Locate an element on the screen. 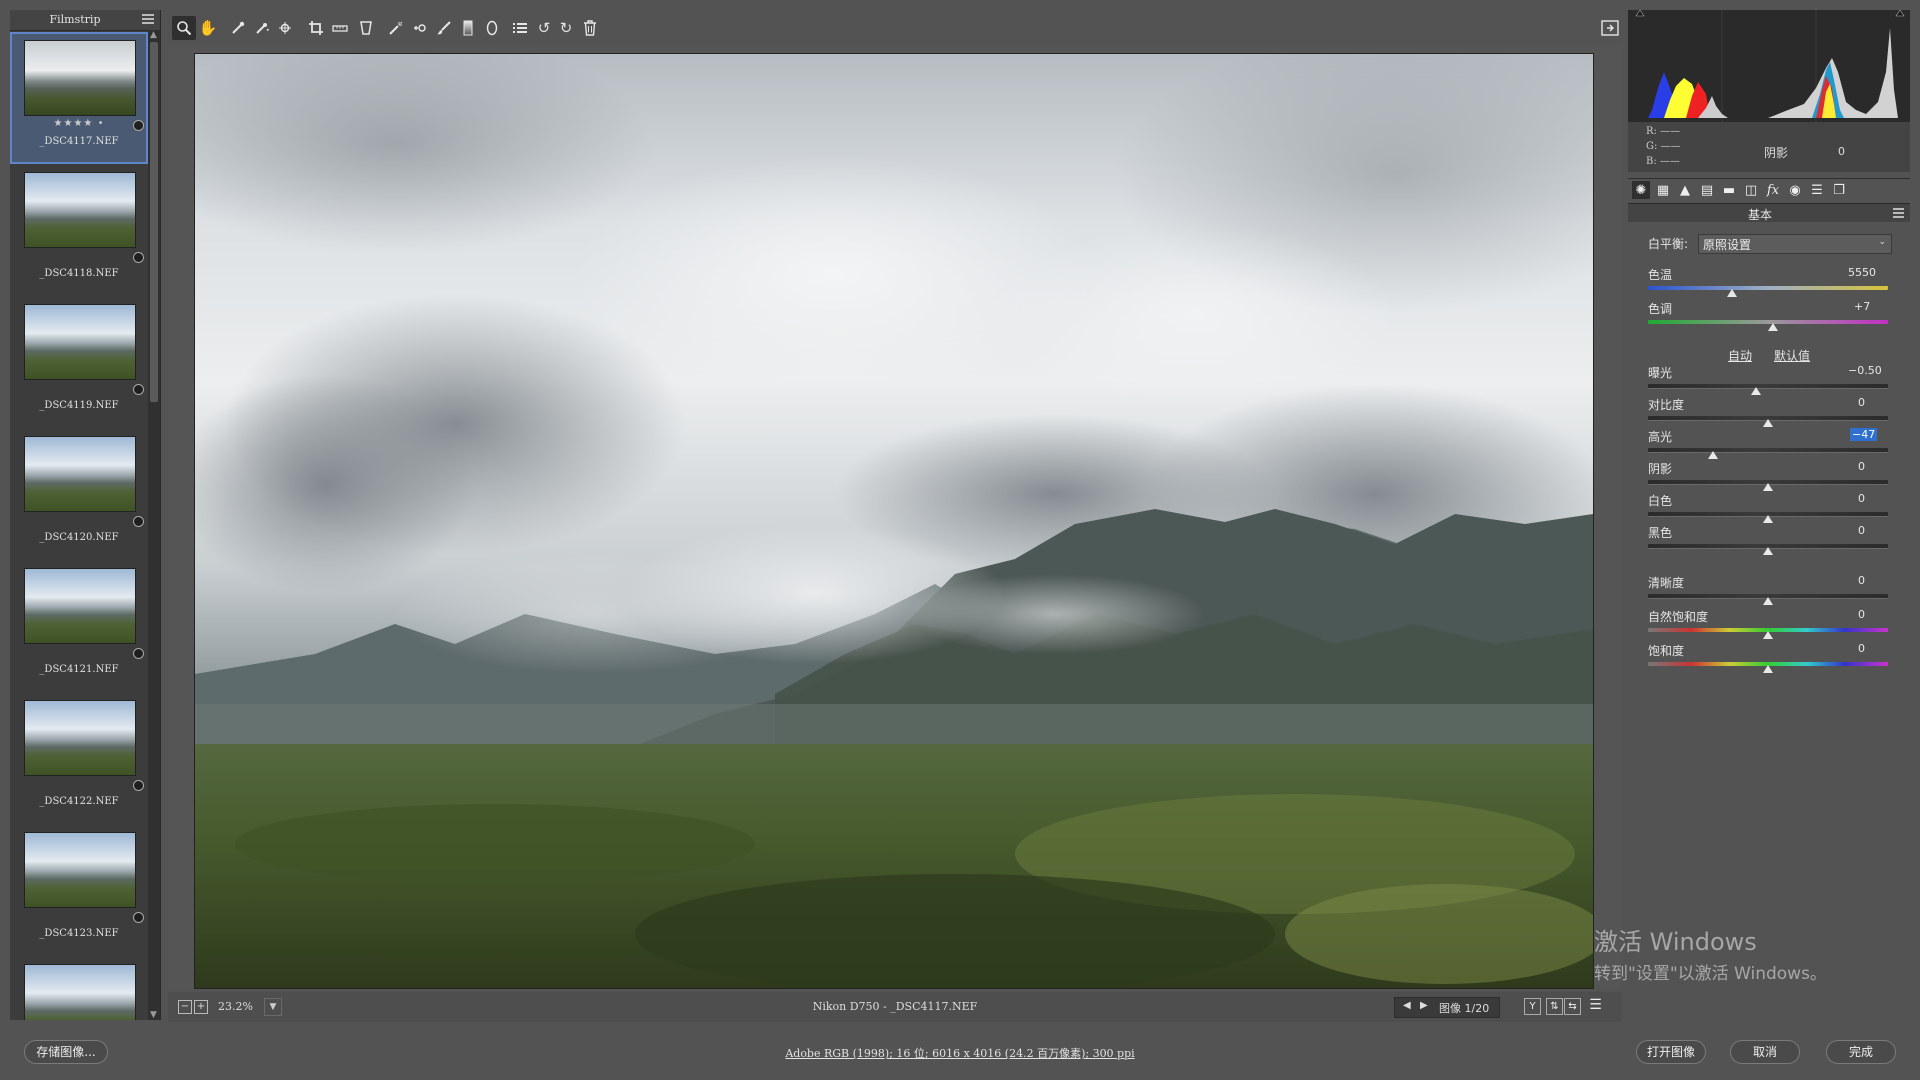 Image resolution: width=1920 pixels, height=1080 pixels. filmstrip-menu-icon is located at coordinates (148, 19).